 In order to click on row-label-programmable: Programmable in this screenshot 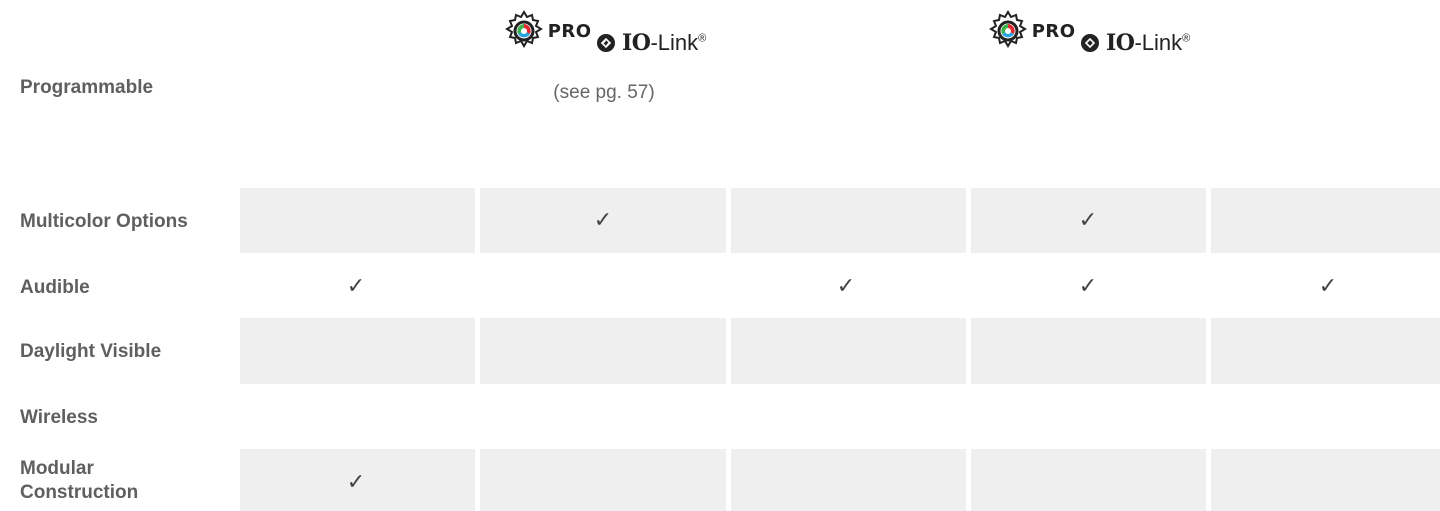, I will do `click(87, 87)`.